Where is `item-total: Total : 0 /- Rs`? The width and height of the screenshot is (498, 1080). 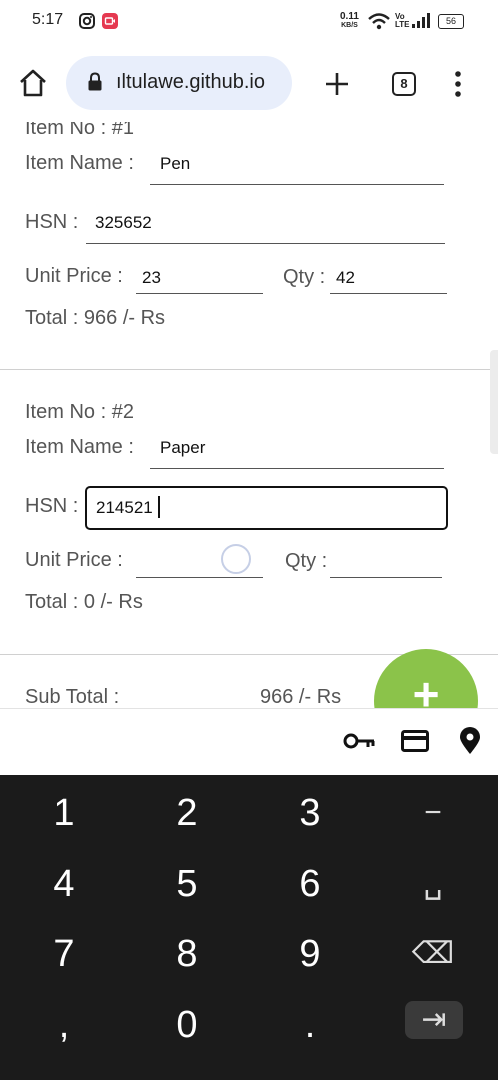
item-total: Total : 0 /- Rs is located at coordinates (84, 602).